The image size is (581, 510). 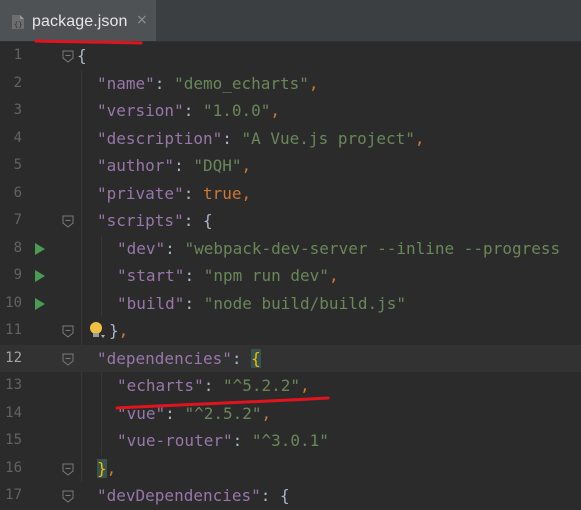 What do you see at coordinates (290, 194) in the screenshot?
I see `code-line: 6 "private": true,` at bounding box center [290, 194].